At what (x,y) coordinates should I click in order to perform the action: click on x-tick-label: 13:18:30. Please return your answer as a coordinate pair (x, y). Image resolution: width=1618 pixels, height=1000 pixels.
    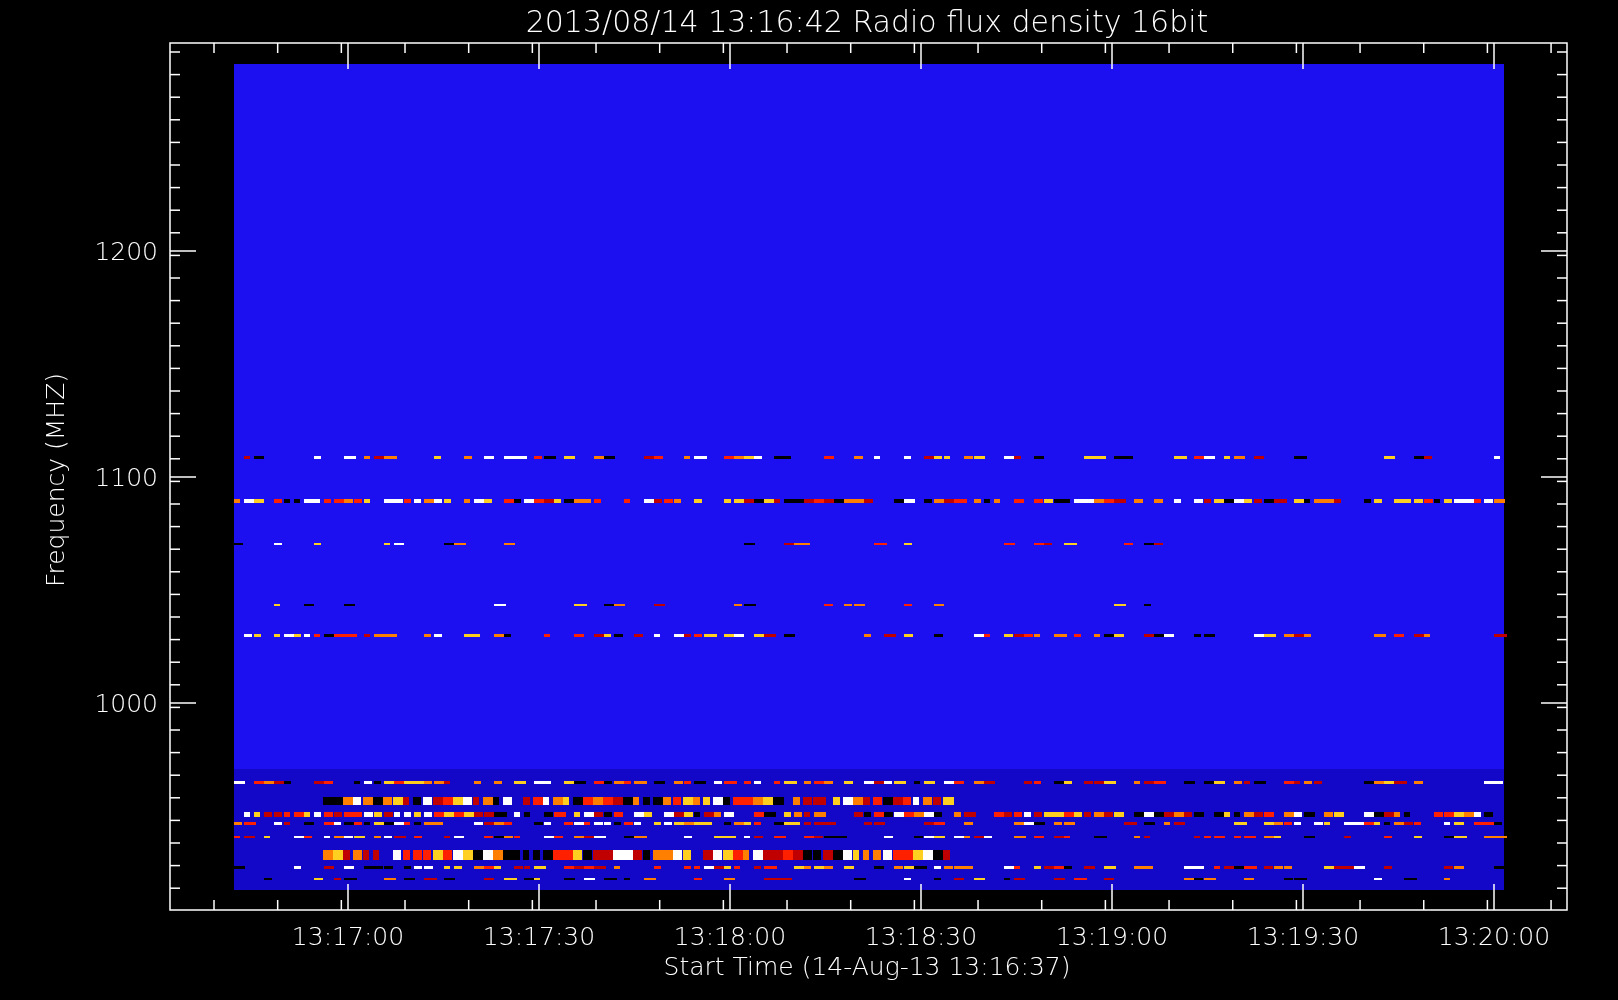
    Looking at the image, I should click on (921, 936).